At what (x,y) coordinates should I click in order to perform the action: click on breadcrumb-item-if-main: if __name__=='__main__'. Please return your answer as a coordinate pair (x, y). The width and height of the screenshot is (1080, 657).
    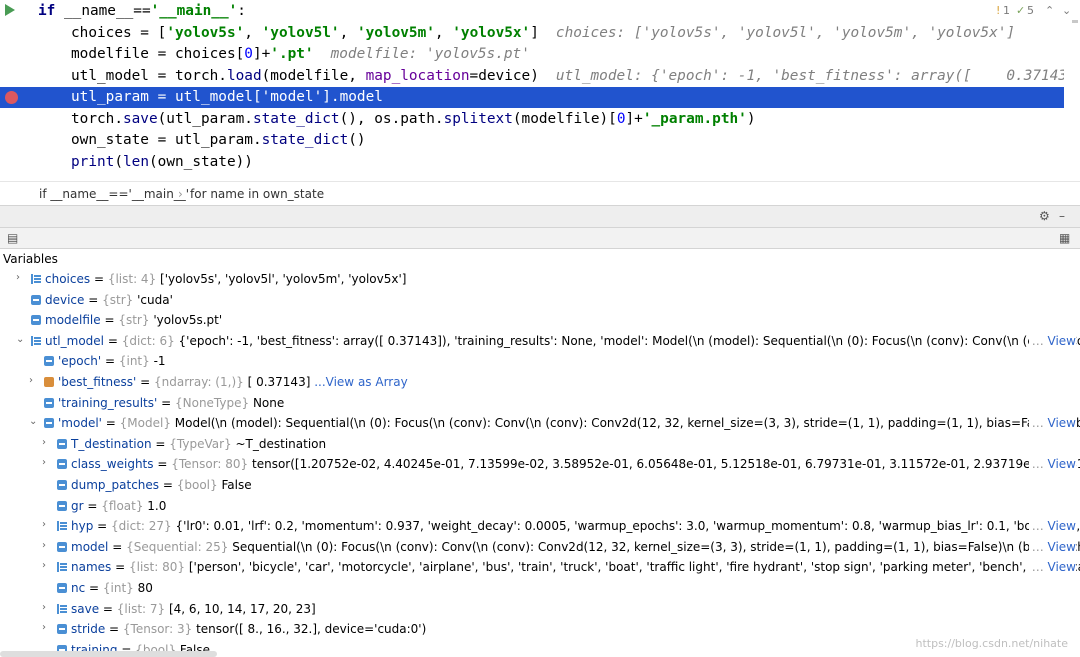
    Looking at the image, I should click on (114, 194).